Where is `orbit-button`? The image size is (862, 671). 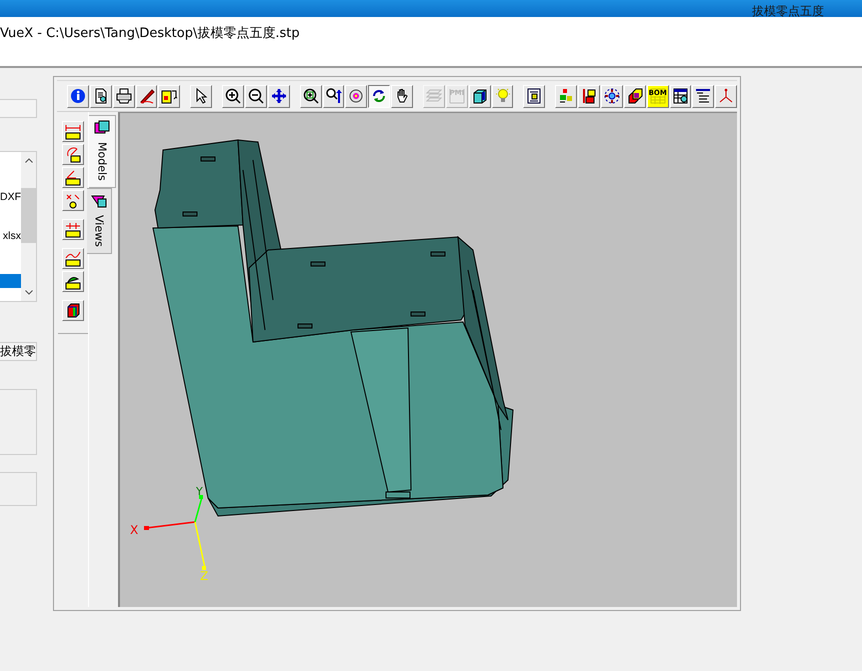 orbit-button is located at coordinates (356, 96).